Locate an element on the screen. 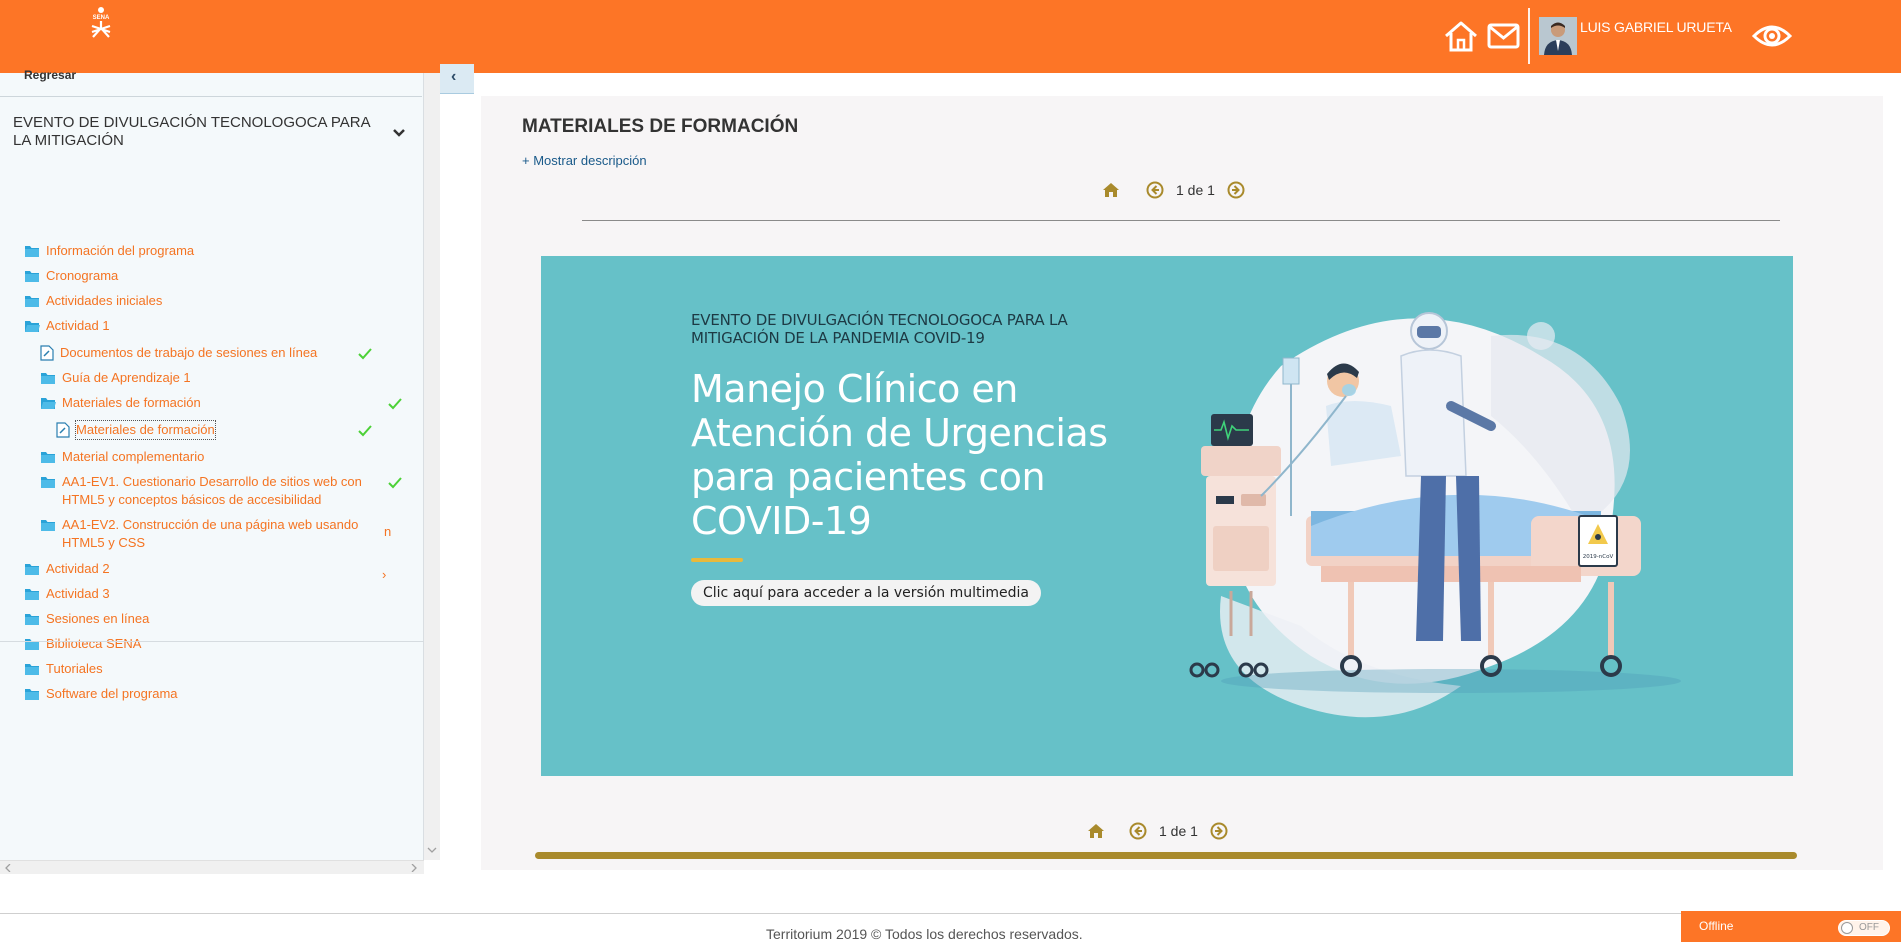 The width and height of the screenshot is (1901, 942). sidebar-vertical-scrollbar is located at coordinates (432, 466).